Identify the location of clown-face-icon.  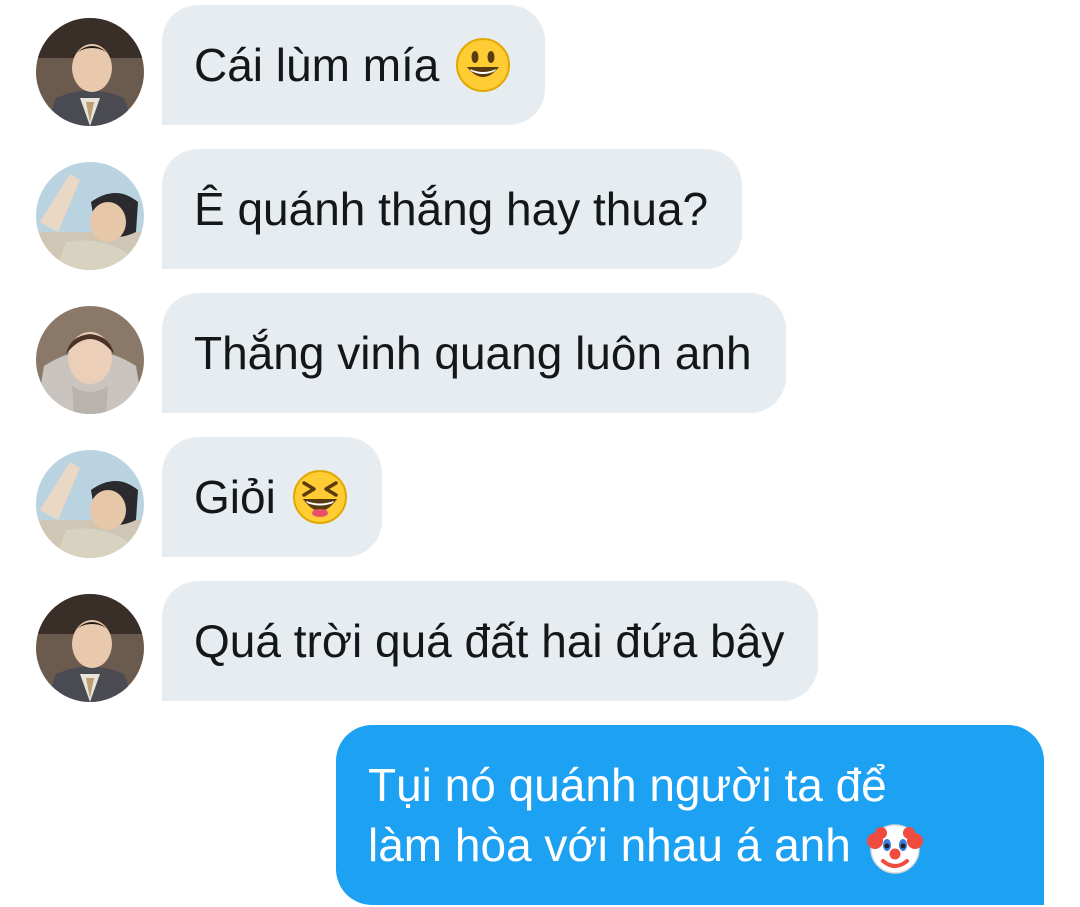
(894, 849).